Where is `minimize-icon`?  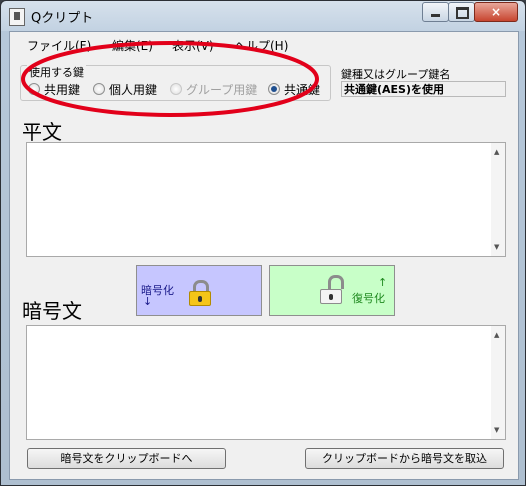
minimize-icon is located at coordinates (435, 15).